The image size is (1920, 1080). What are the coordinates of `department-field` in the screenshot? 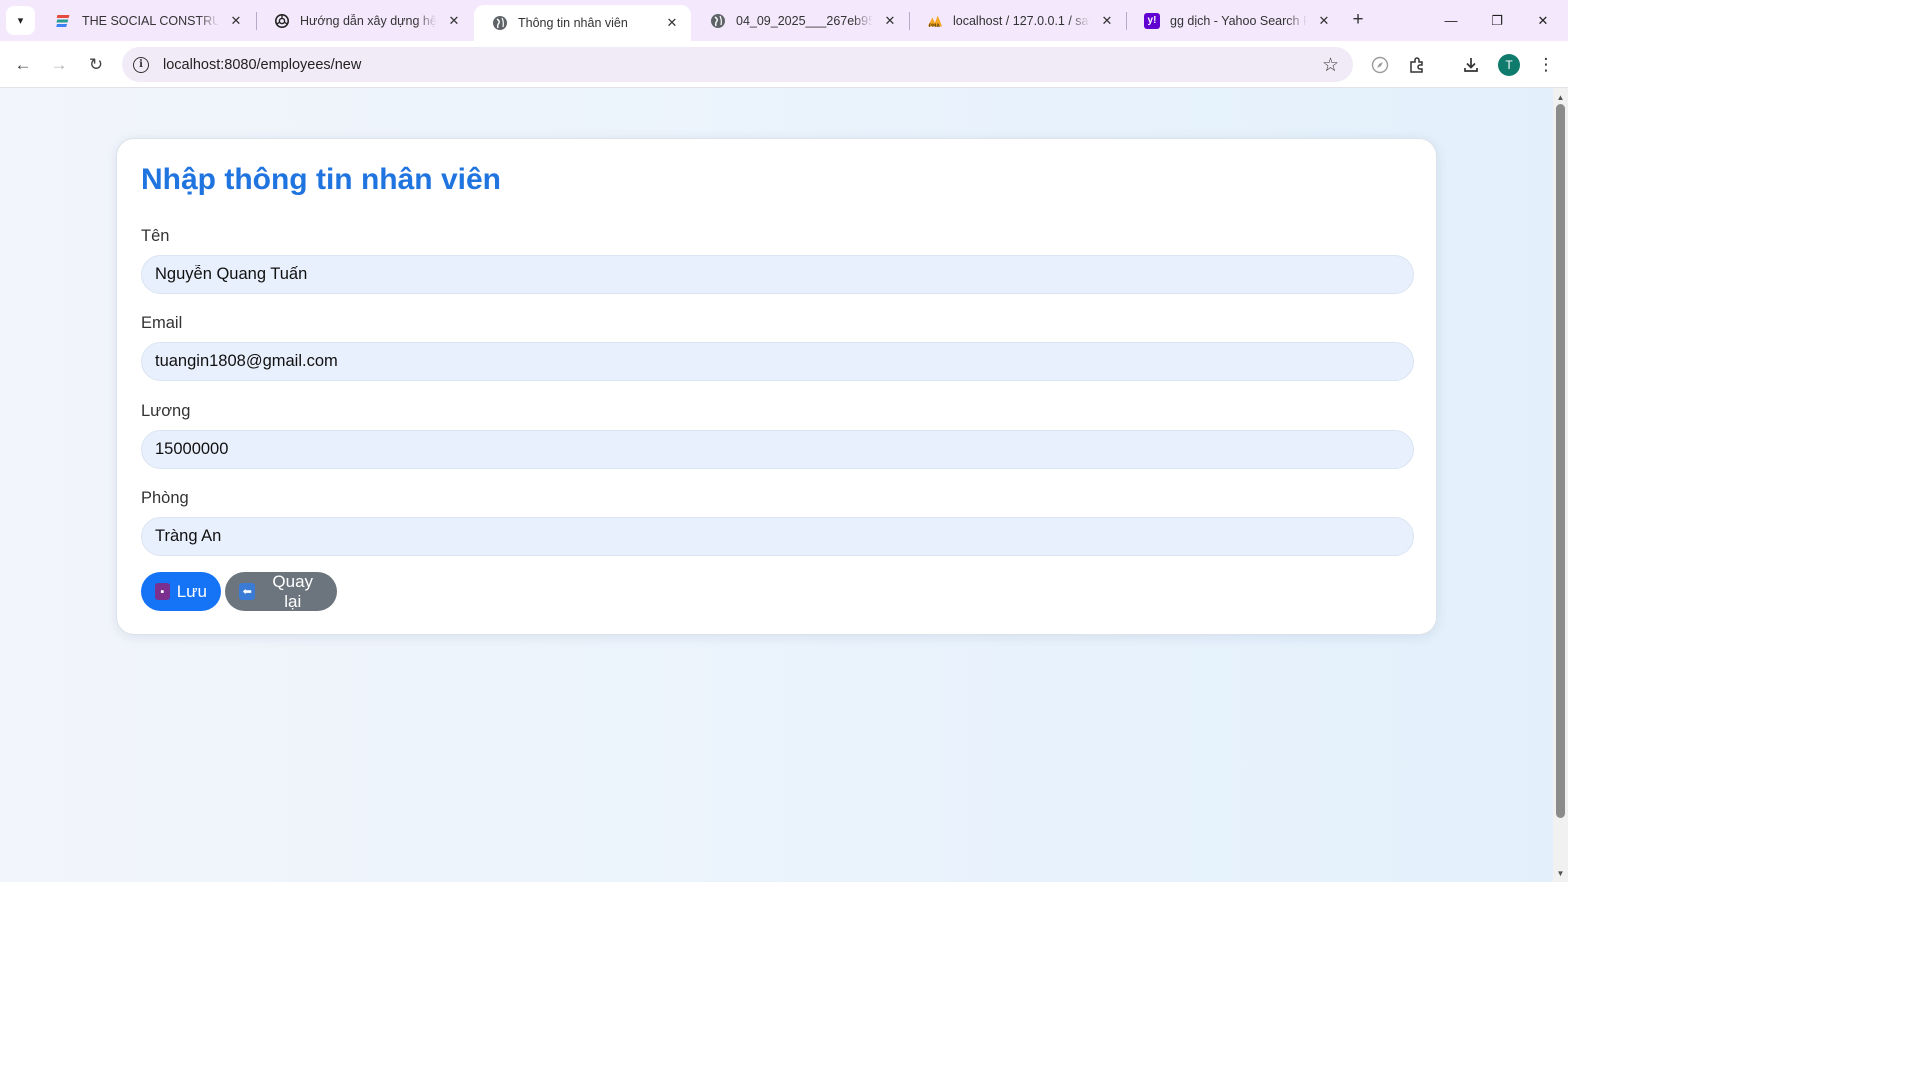 It's located at (777, 536).